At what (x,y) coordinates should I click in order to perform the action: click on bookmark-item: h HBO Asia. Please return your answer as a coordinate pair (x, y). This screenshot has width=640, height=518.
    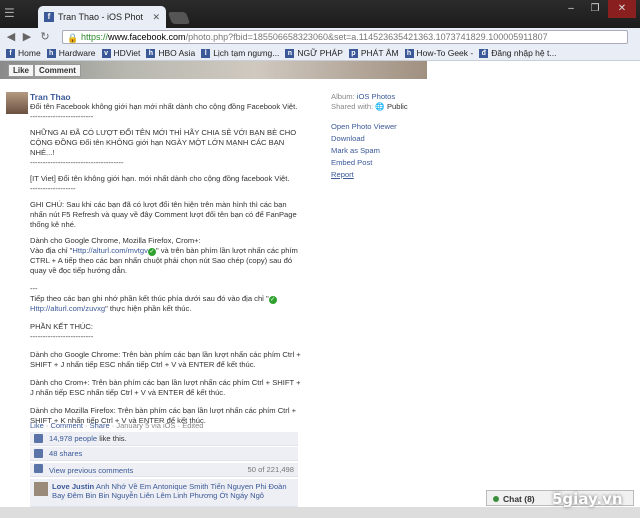
    Looking at the image, I should click on (170, 53).